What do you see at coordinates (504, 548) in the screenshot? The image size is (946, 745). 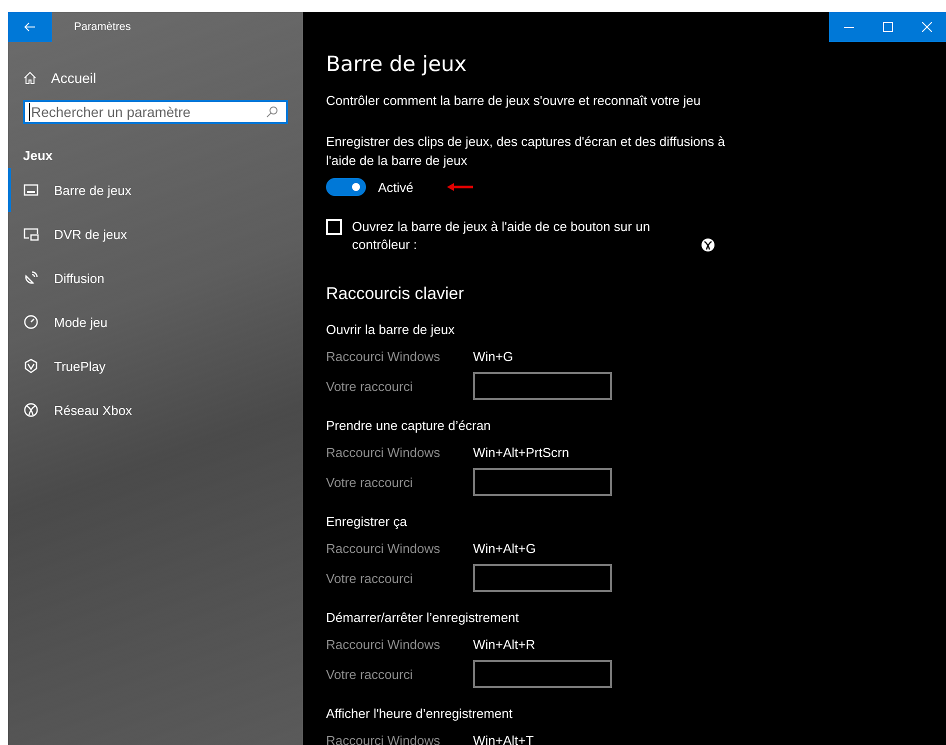 I see `shortcut-keys: Win+Alt+G` at bounding box center [504, 548].